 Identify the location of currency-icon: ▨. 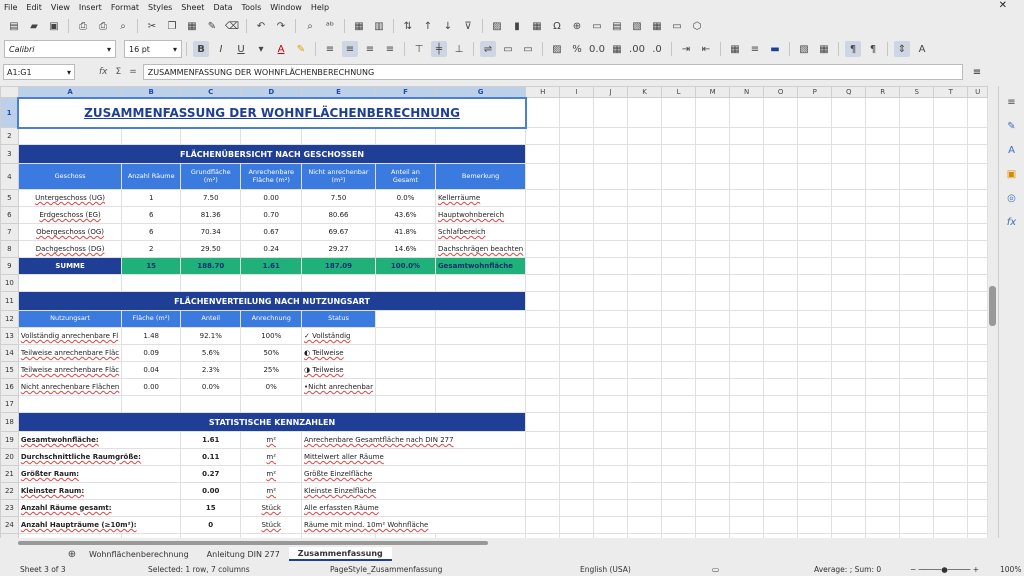
(557, 49).